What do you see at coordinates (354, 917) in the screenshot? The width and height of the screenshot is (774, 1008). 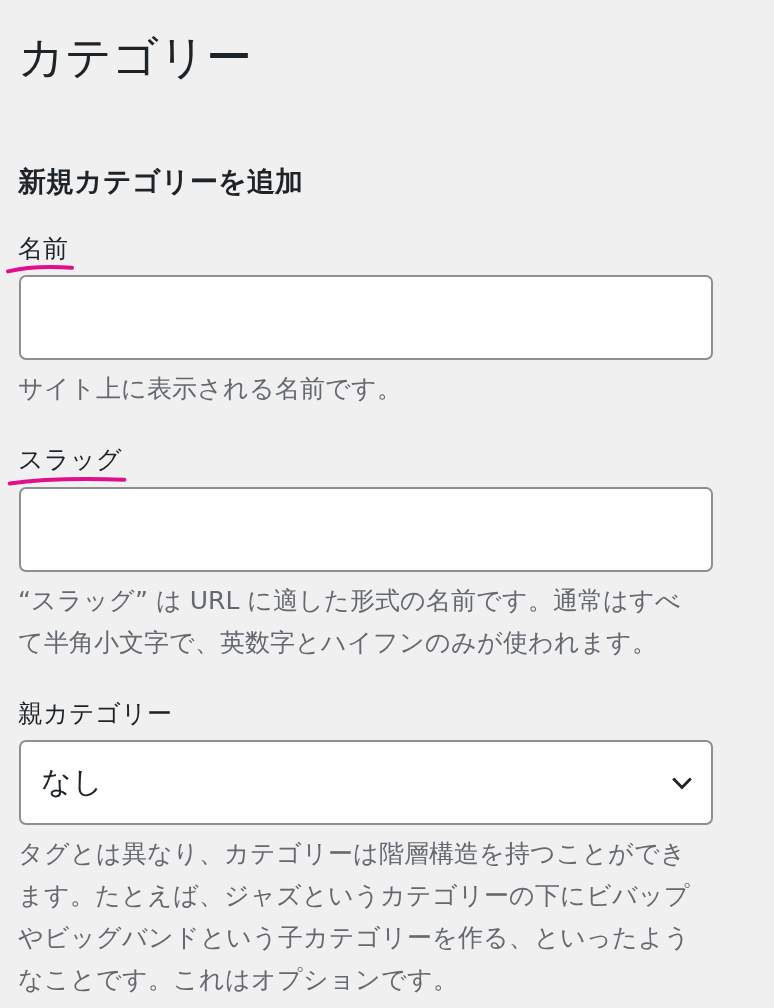 I see `help-text: タグとは異なり、カテゴリーは階層構造を持つことができます。たとえば、ジャズというカテゴリーの下にビバップやビッグバンドという子カテゴリーを作る、といったようなことです。これはオプションです。` at bounding box center [354, 917].